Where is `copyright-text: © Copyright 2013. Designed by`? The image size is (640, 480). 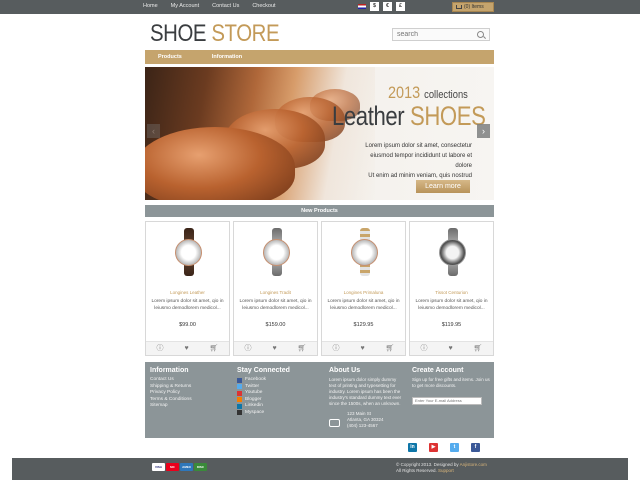 copyright-text: © Copyright 2013. Designed by is located at coordinates (427, 464).